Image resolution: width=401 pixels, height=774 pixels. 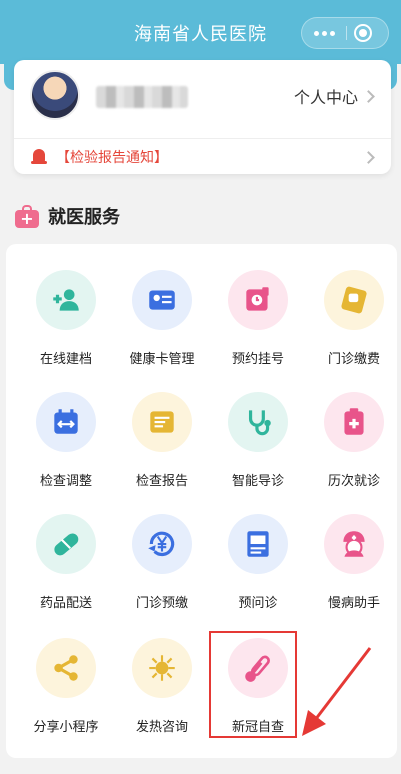 I want to click on report-notice-text: 【检验报告通知】, so click(x=112, y=158).